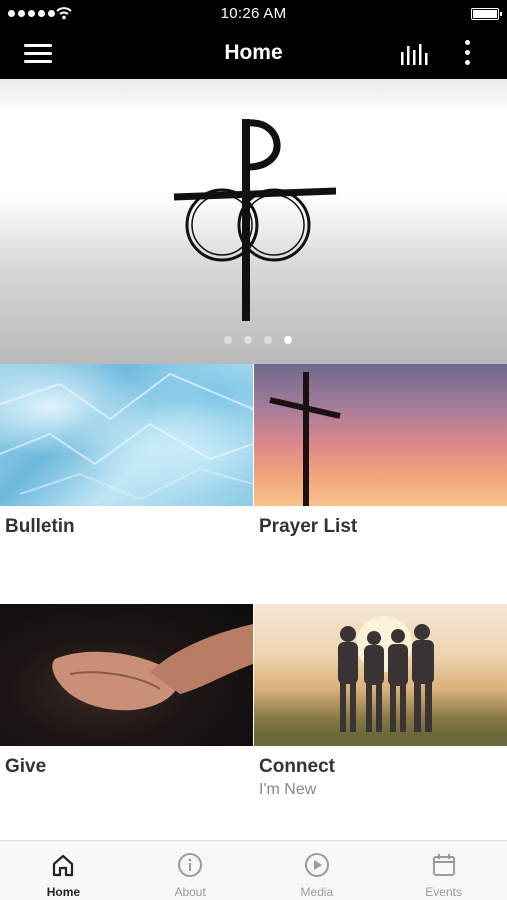 This screenshot has height=900, width=507. I want to click on tile-prayer-list: Prayer List, so click(380, 484).